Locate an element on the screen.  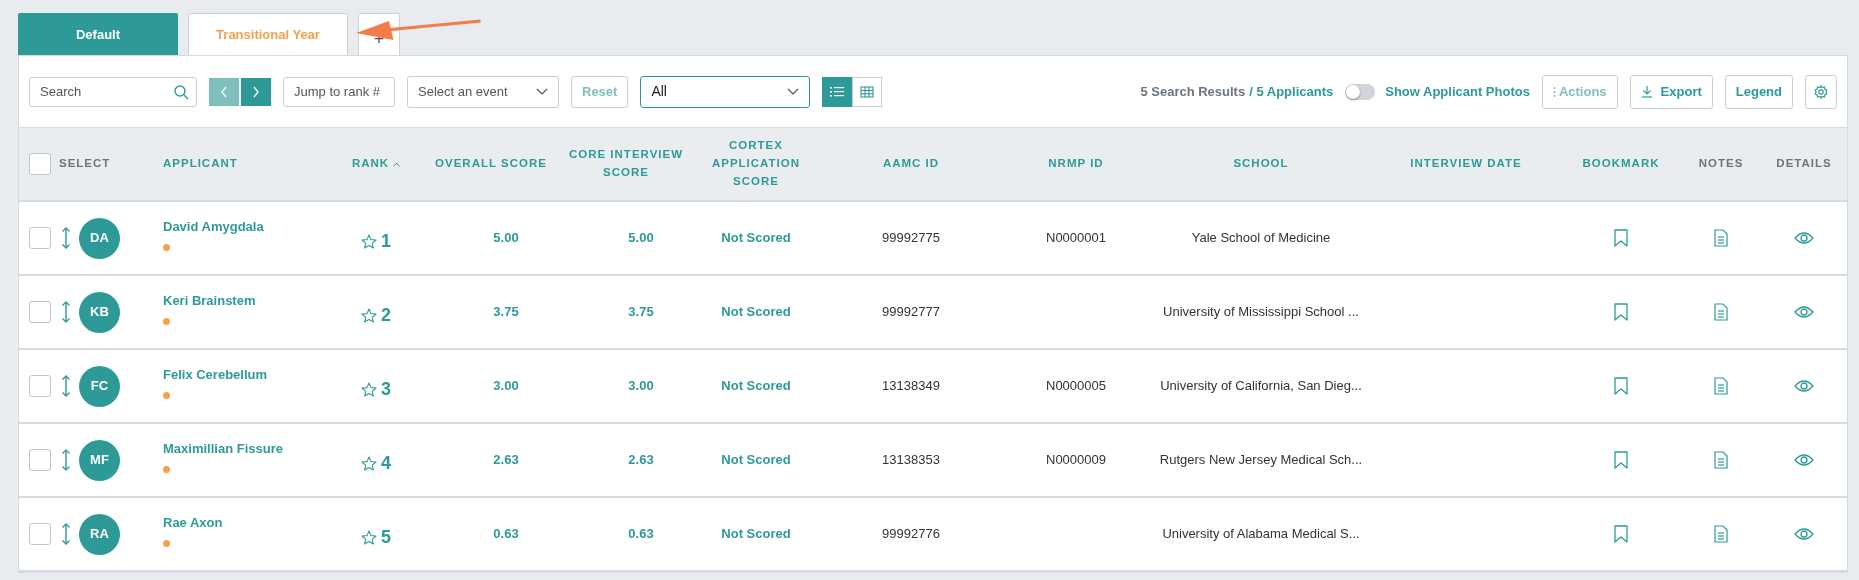
column-header: CORE INTERVIEW SCORE is located at coordinates (626, 164).